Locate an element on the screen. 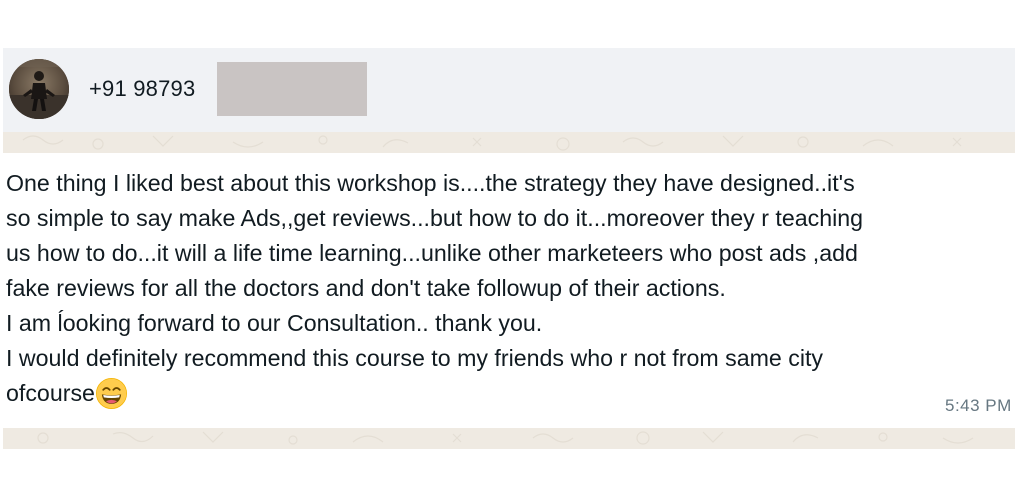 The width and height of the screenshot is (1015, 500). chat-wallpaper-bottom is located at coordinates (509, 438).